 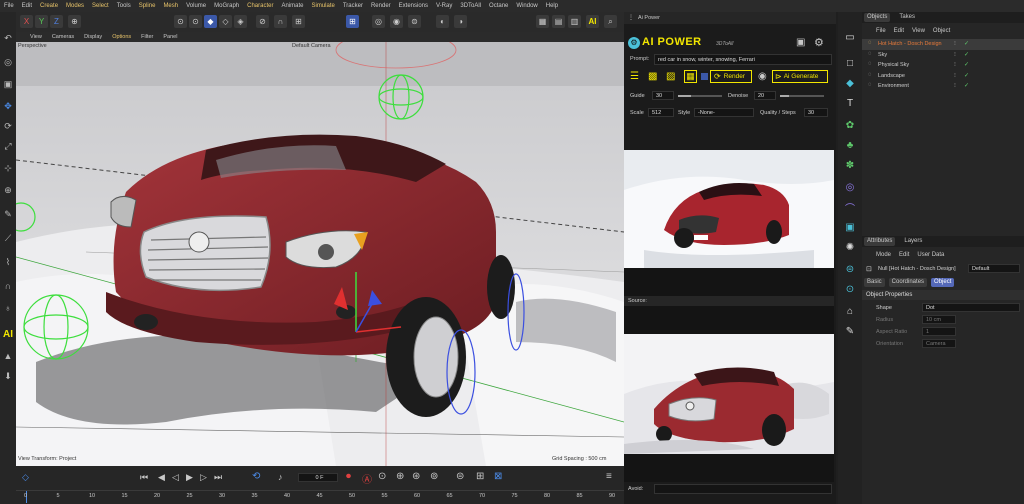 I want to click on live-selection-icon: ◎, so click(x=8, y=62).